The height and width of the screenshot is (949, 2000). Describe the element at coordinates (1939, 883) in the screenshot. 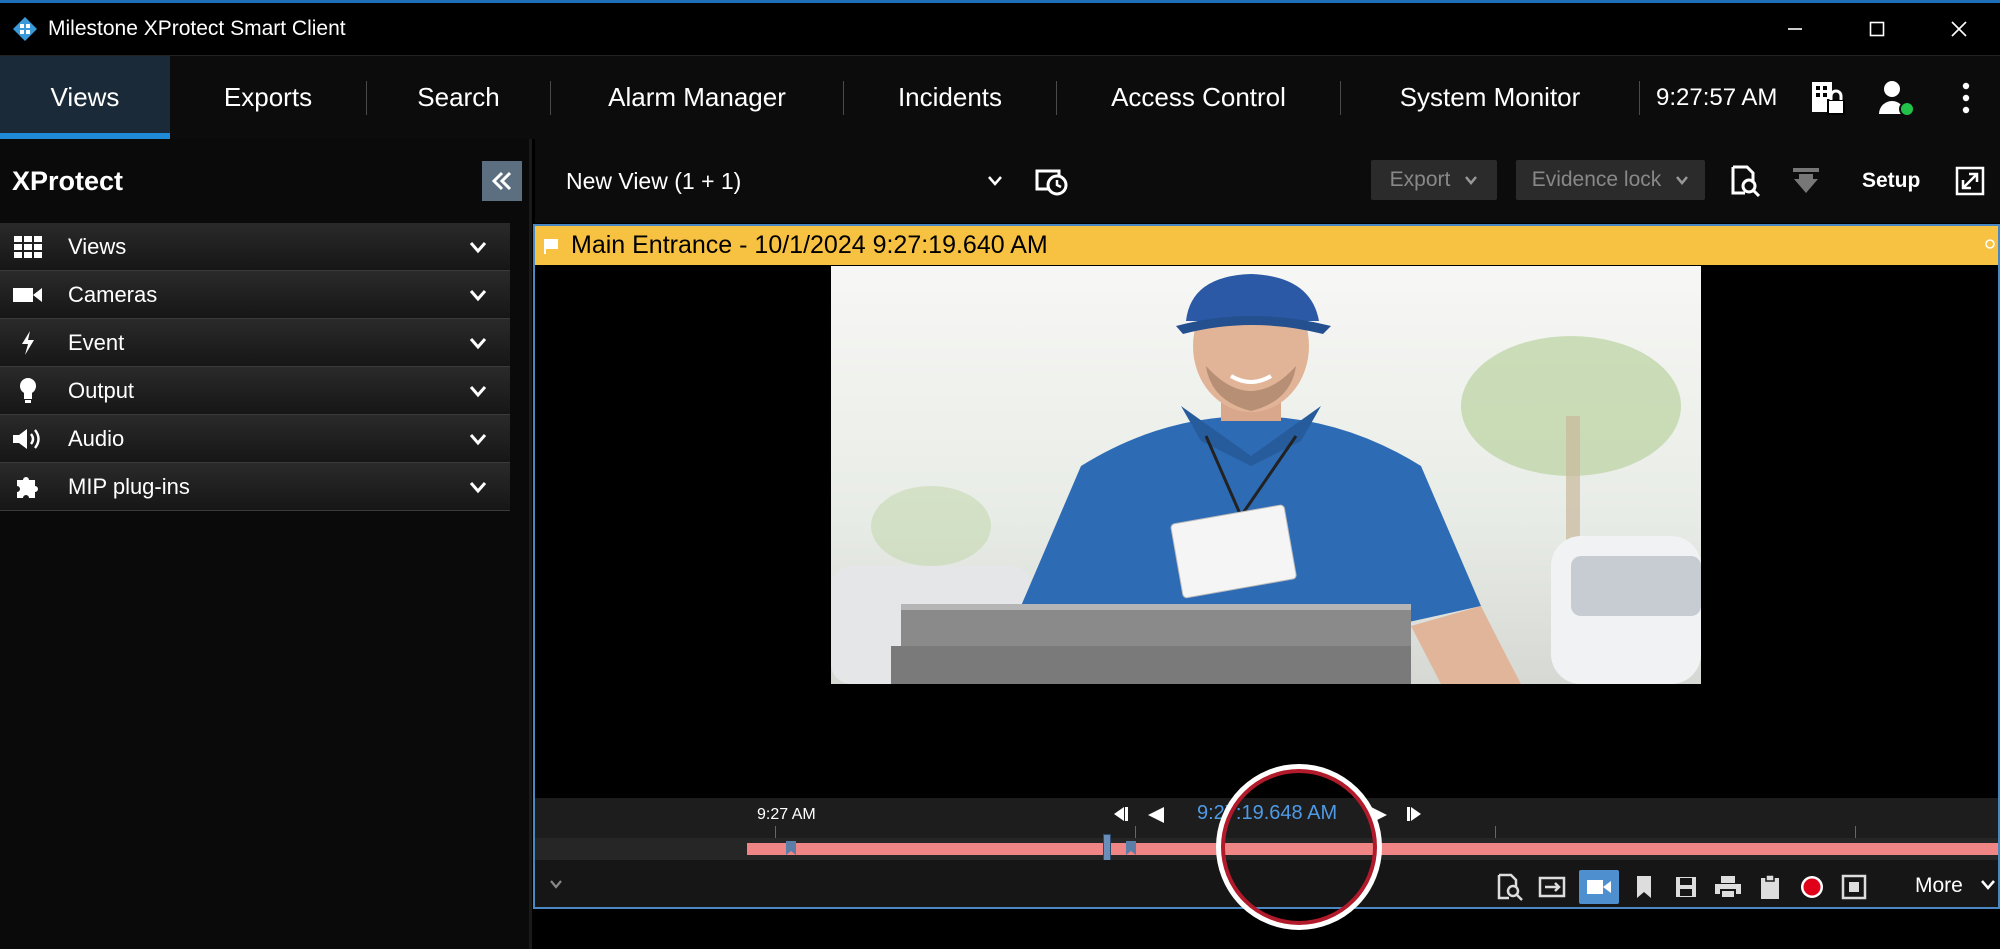

I see `more-button: More` at that location.